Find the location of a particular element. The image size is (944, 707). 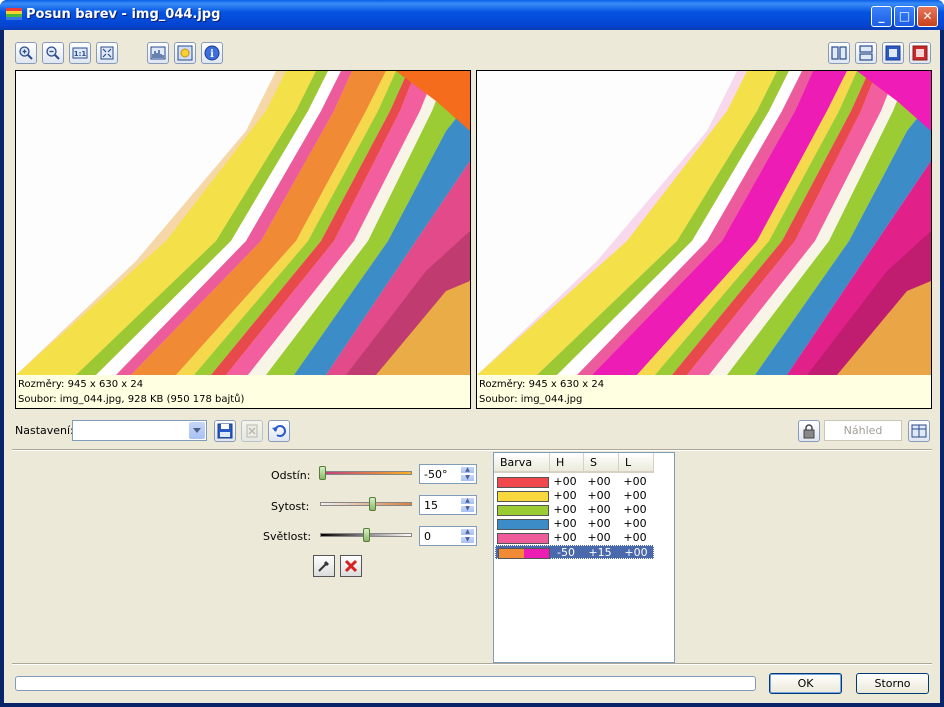

remove-color-button is located at coordinates (351, 566).